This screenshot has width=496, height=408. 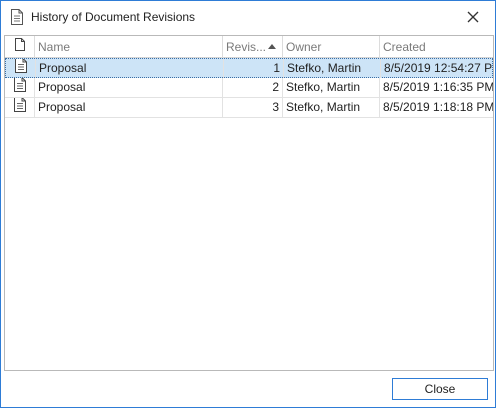 I want to click on row-revision: 2, so click(x=253, y=87).